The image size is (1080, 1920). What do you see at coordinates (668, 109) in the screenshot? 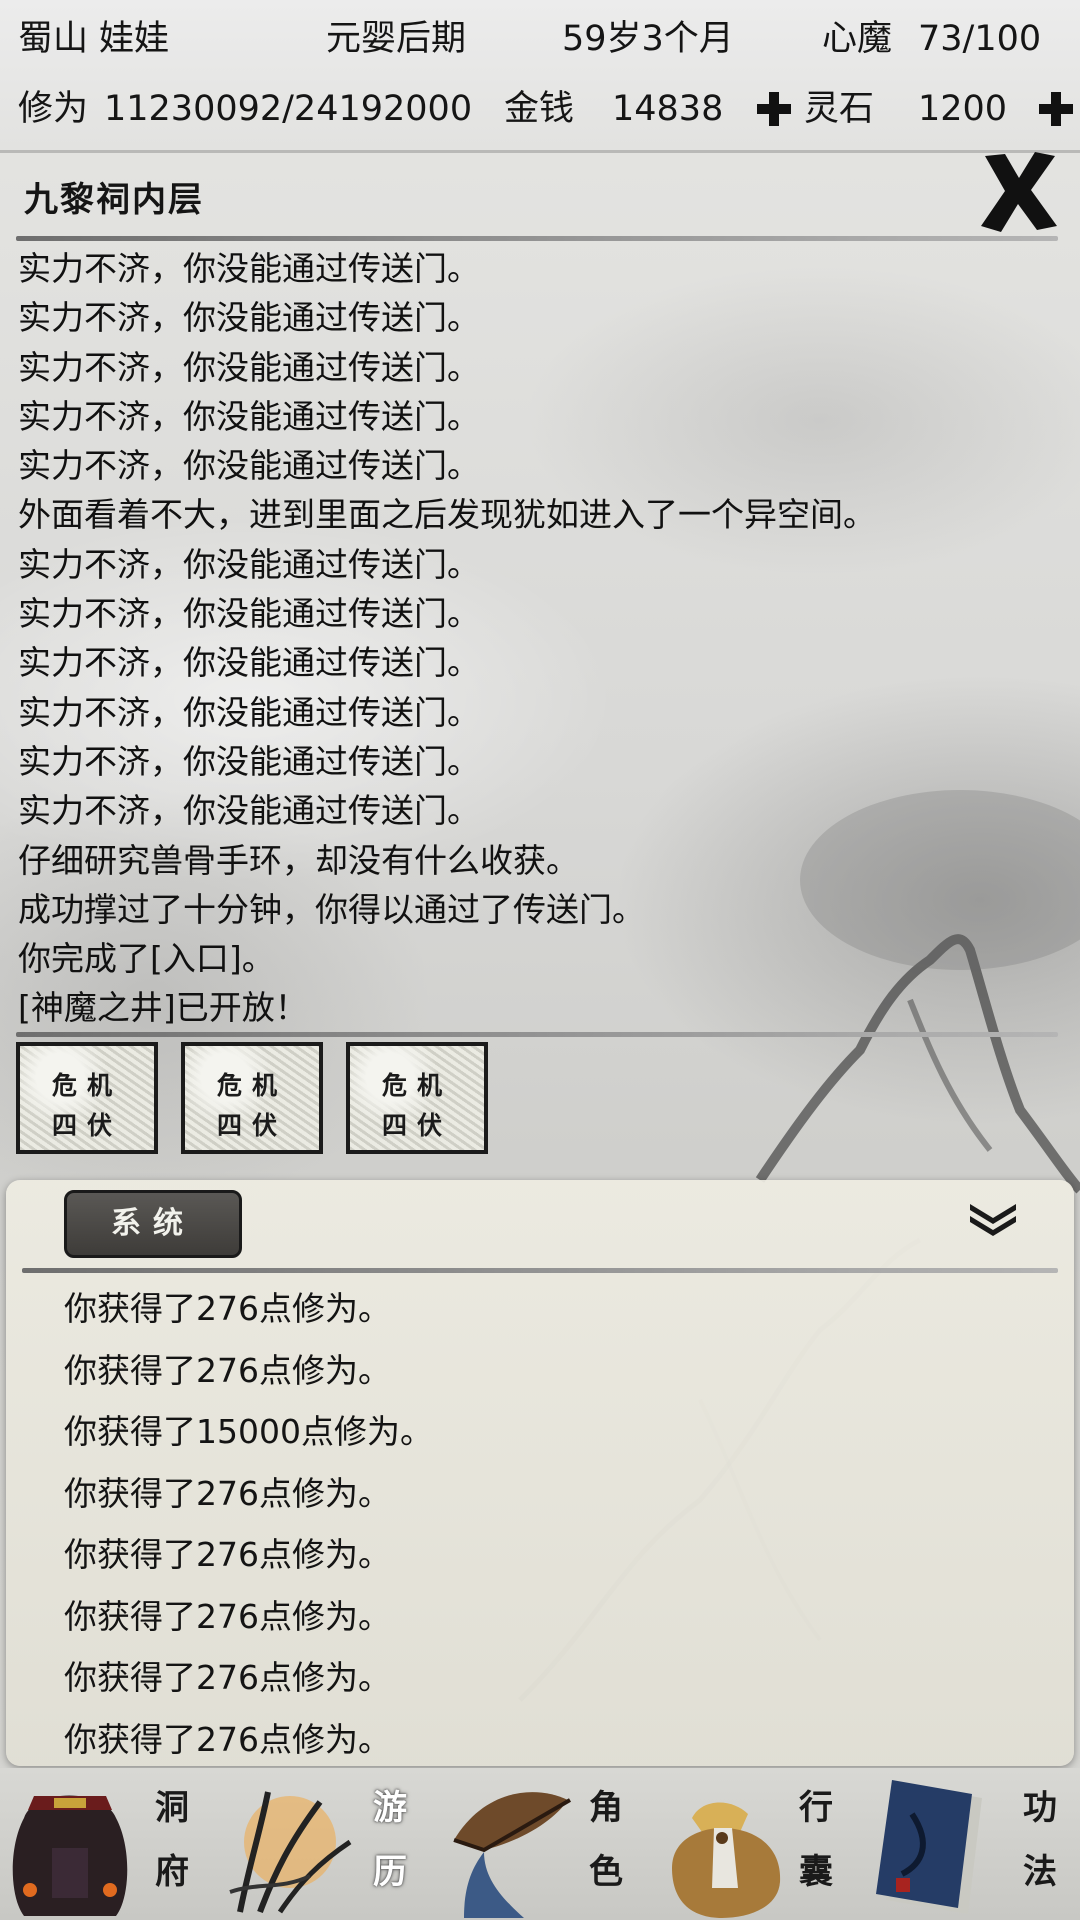
I see `money-value: 14838` at bounding box center [668, 109].